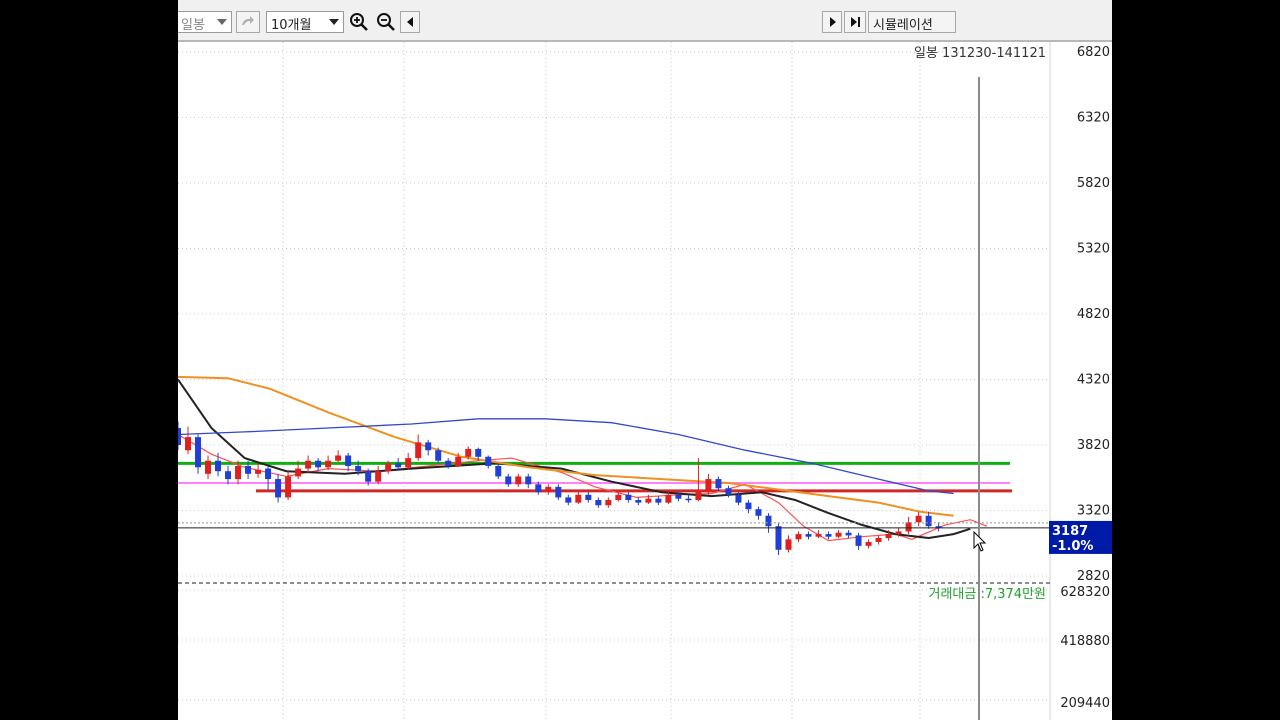 This screenshot has height=720, width=1280. What do you see at coordinates (1093, 249) in the screenshot?
I see `price-tick-label: 5320` at bounding box center [1093, 249].